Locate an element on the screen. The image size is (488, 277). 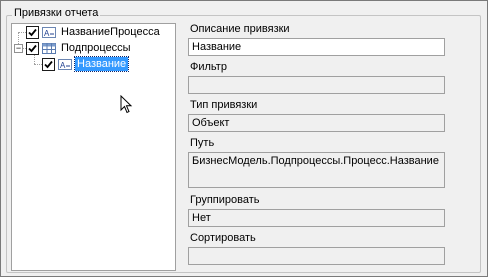
tree-node-process-name: A НазваниеПроцесса is located at coordinates (94, 32).